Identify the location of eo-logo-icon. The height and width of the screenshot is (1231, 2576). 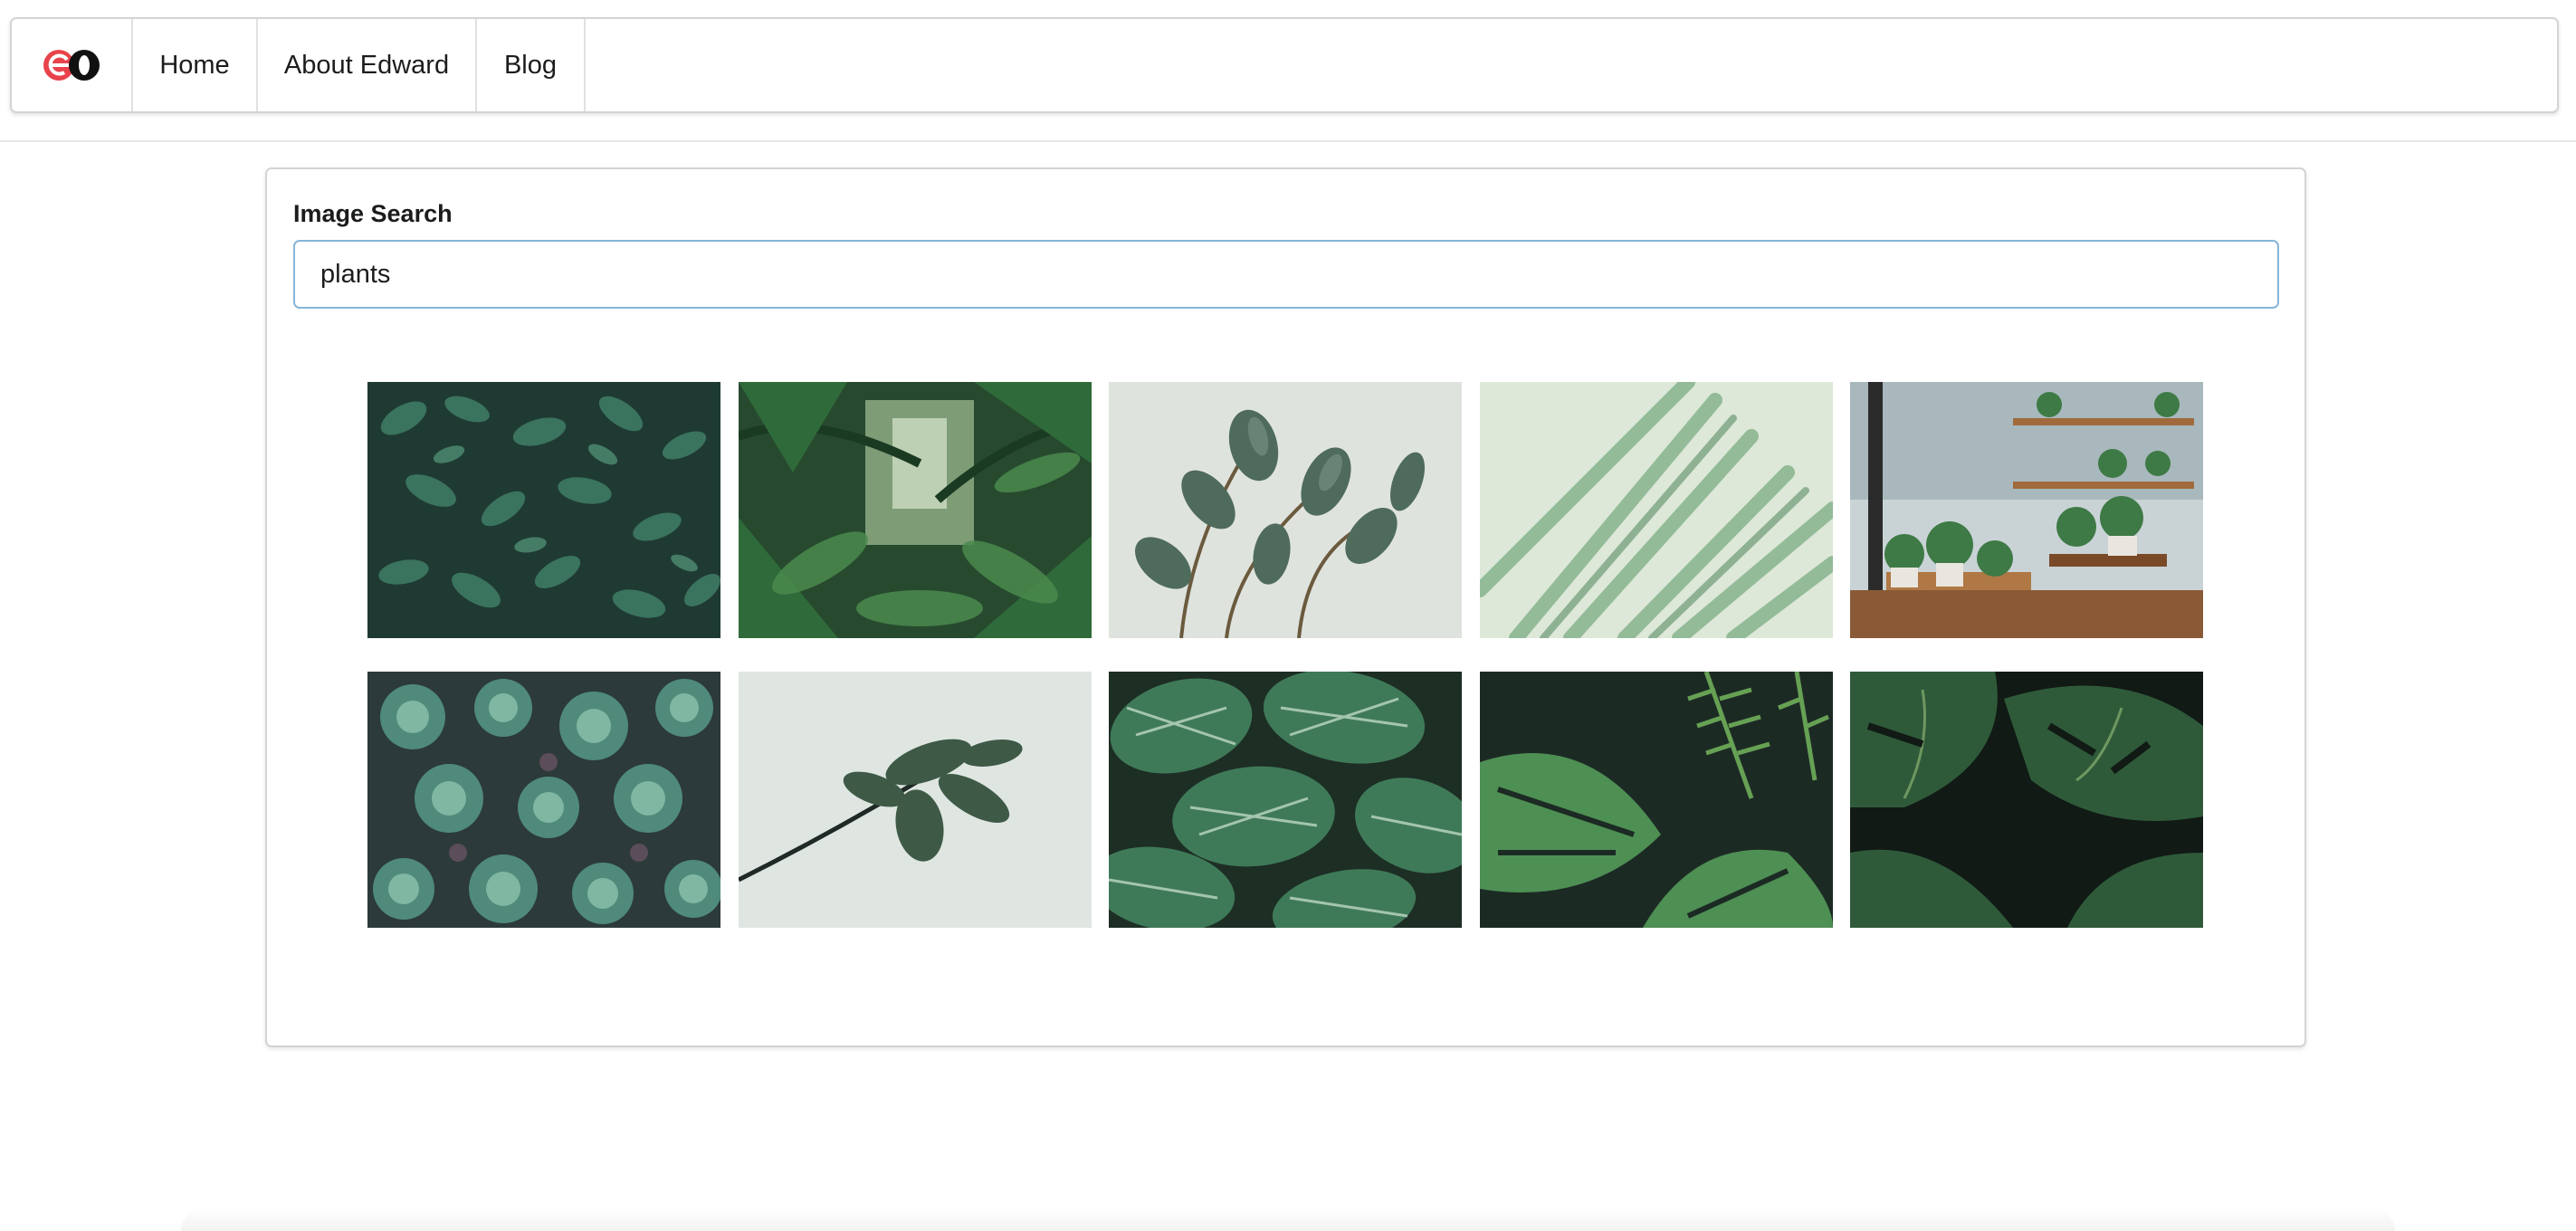
(72, 65).